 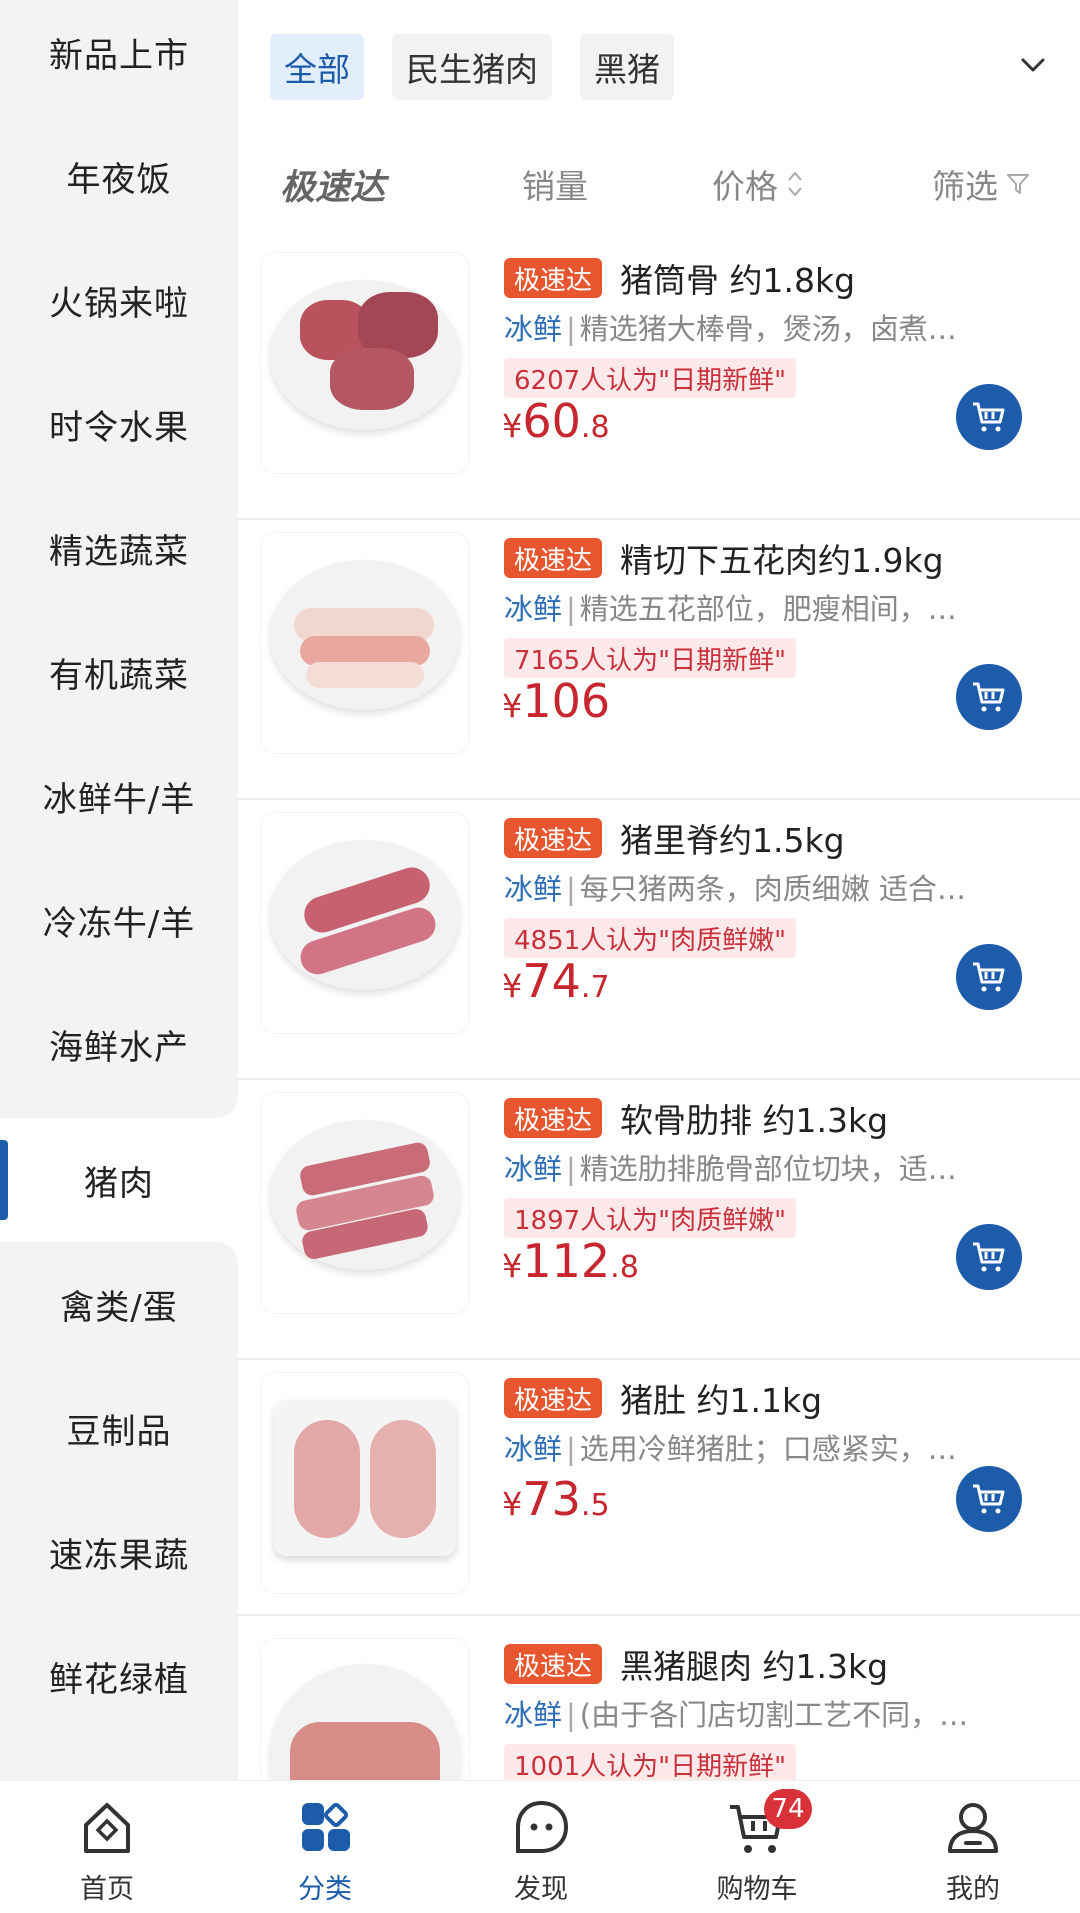 What do you see at coordinates (650, 1218) in the screenshot?
I see `freshness-tag: 1897人认为"肉质鲜嫩"` at bounding box center [650, 1218].